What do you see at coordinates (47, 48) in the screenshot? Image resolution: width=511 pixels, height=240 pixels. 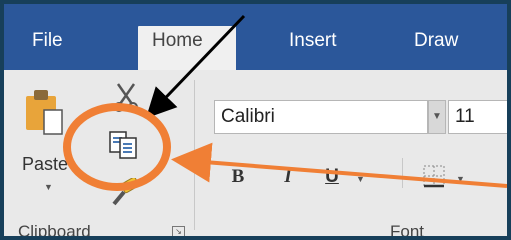 I see `tab-file: File` at bounding box center [47, 48].